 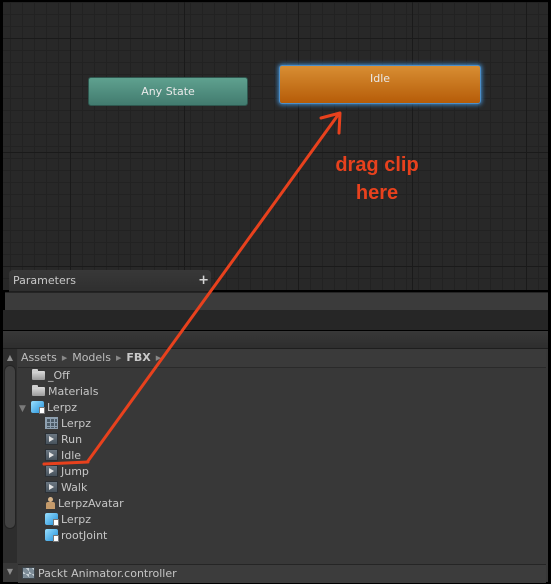 I want to click on tree-item-label: Run, so click(x=72, y=439).